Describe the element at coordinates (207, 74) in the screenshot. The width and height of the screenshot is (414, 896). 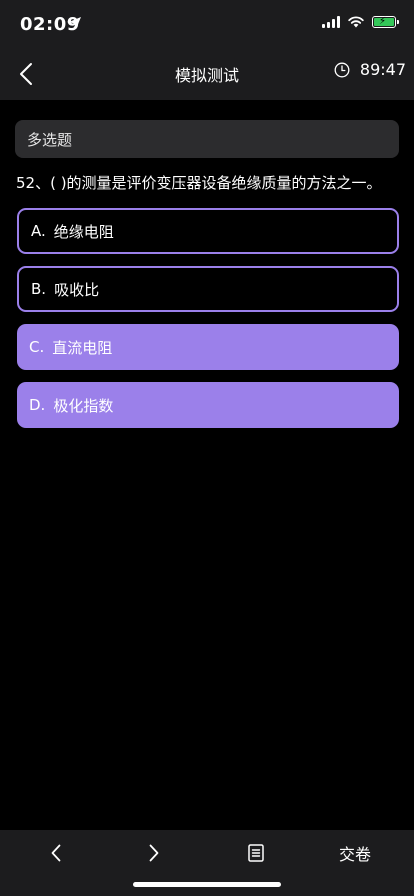
I see `nav-bar: 模拟测试 89:47` at that location.